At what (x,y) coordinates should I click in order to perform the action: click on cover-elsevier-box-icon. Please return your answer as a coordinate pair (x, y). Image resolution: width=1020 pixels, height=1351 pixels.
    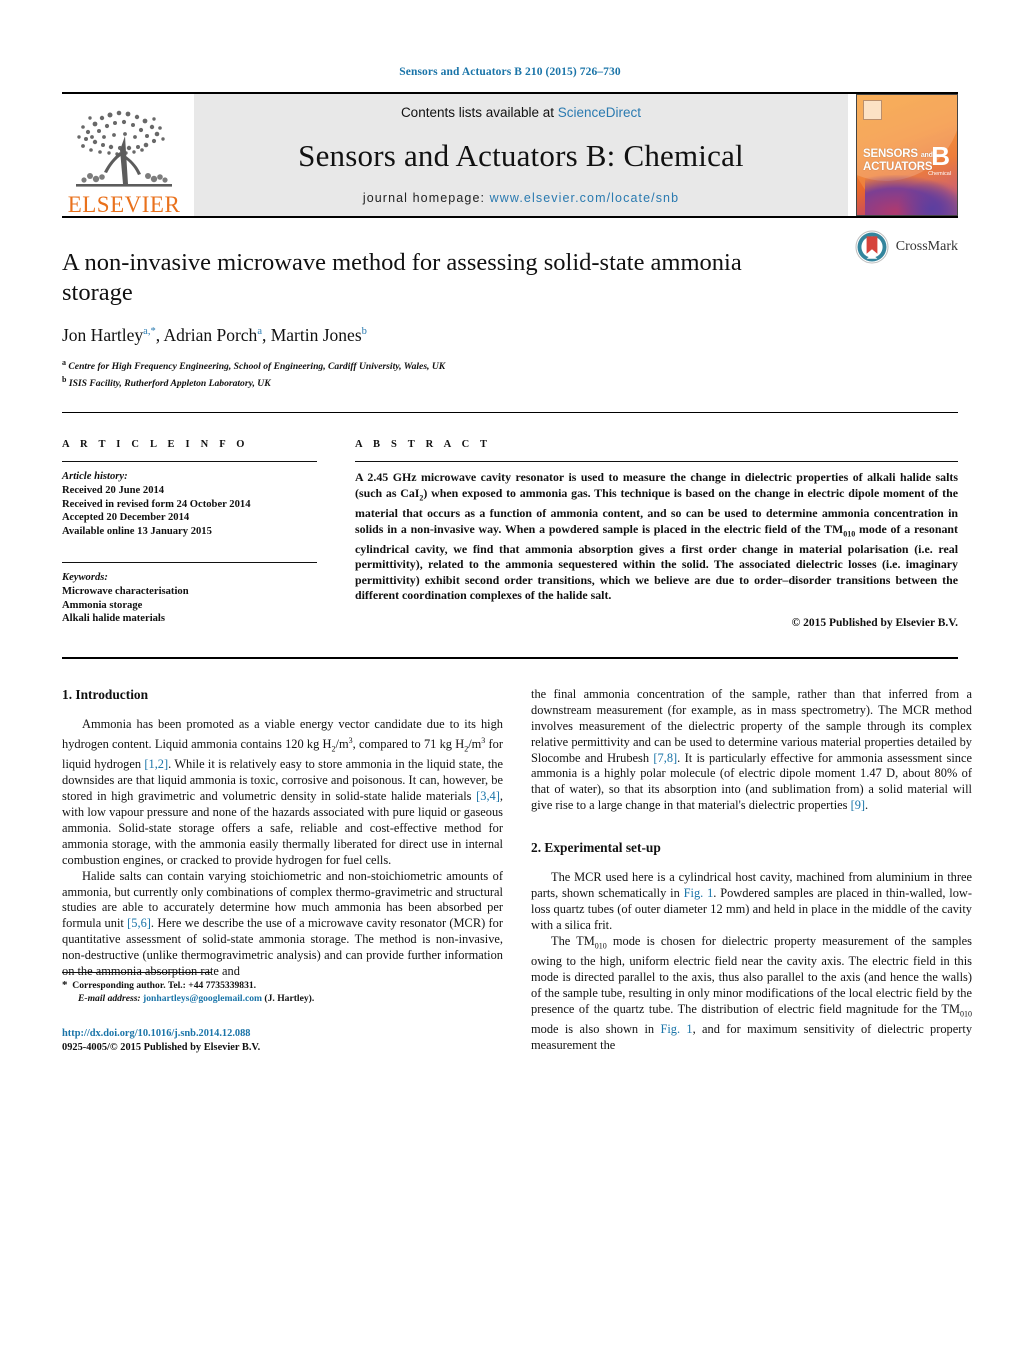
    Looking at the image, I should click on (872, 110).